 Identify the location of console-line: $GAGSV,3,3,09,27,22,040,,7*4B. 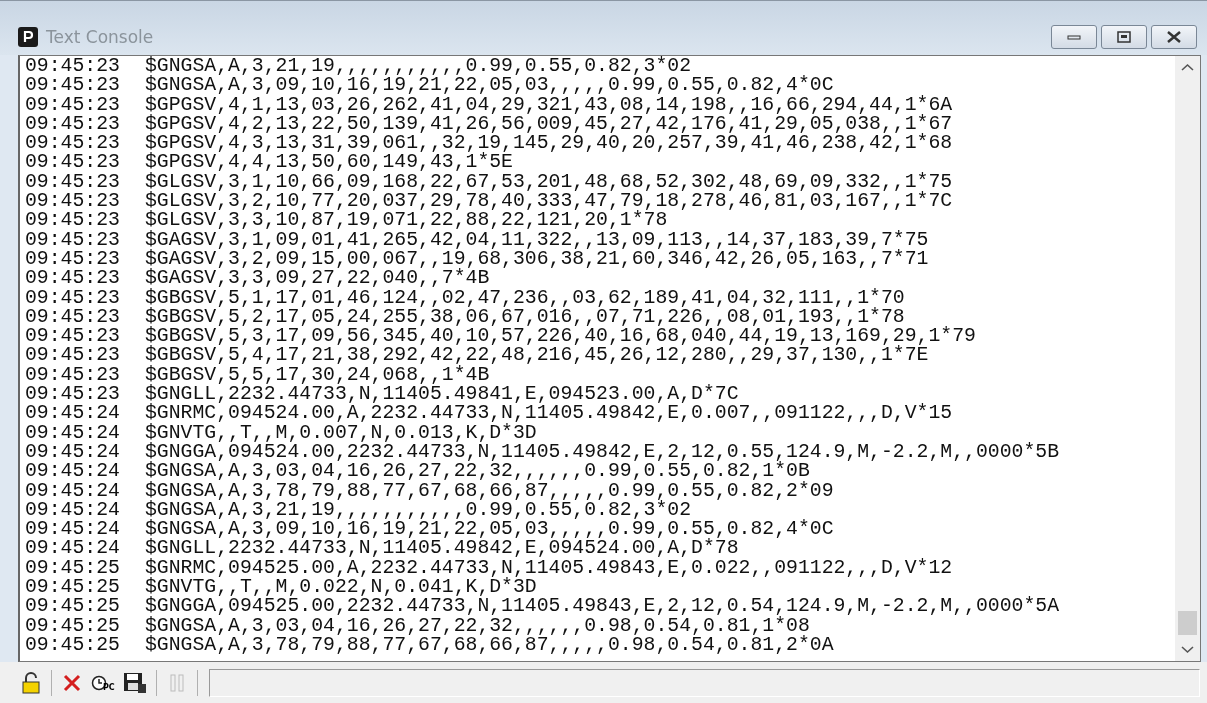
(317, 279).